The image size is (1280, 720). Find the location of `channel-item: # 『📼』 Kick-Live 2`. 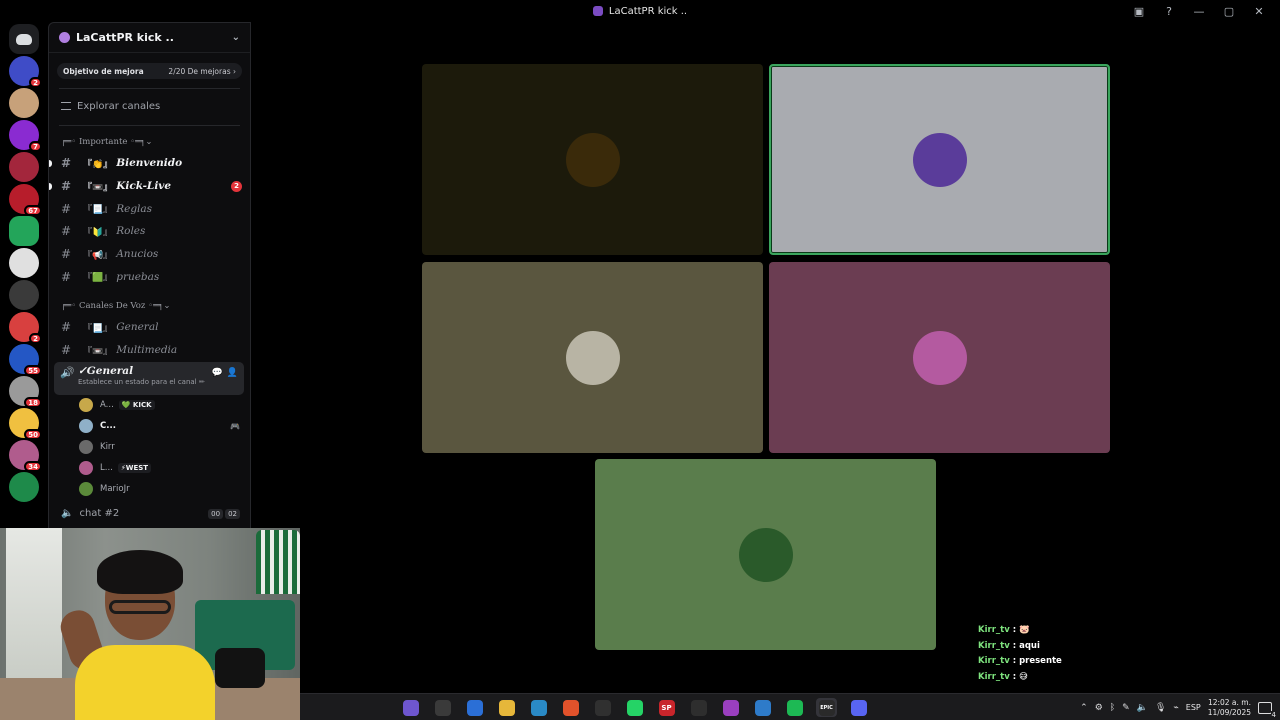

channel-item: # 『📼』 Kick-Live 2 is located at coordinates (149, 186).